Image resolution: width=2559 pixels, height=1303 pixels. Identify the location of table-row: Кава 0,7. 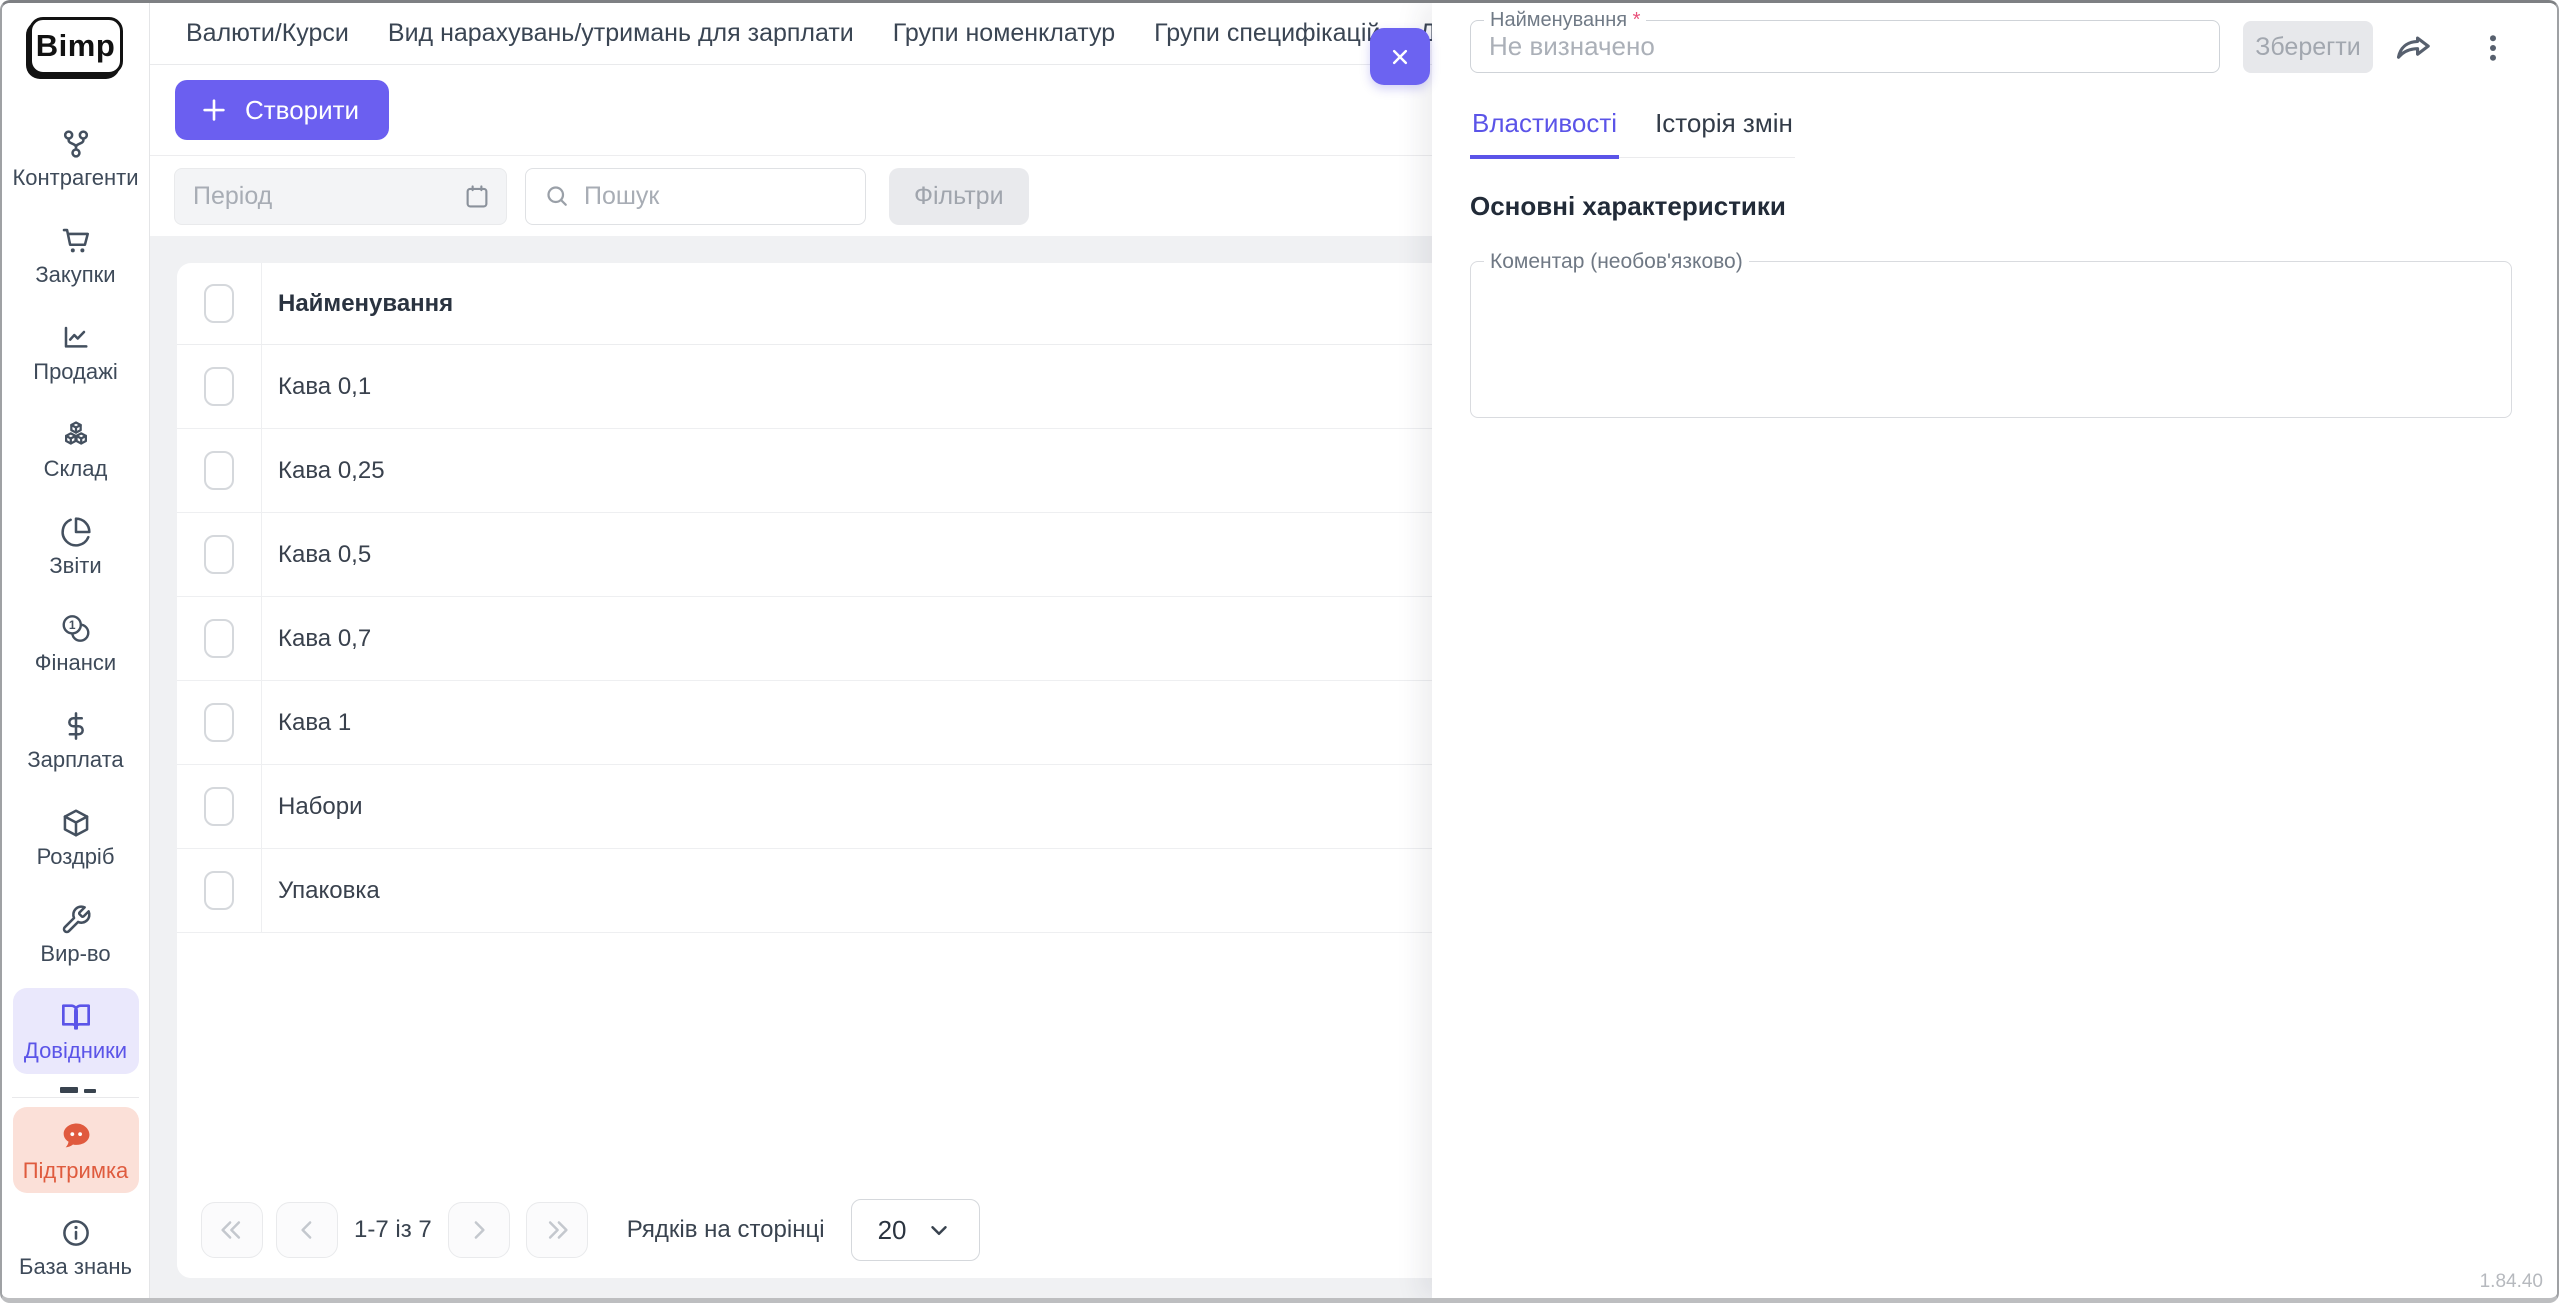
(804, 639).